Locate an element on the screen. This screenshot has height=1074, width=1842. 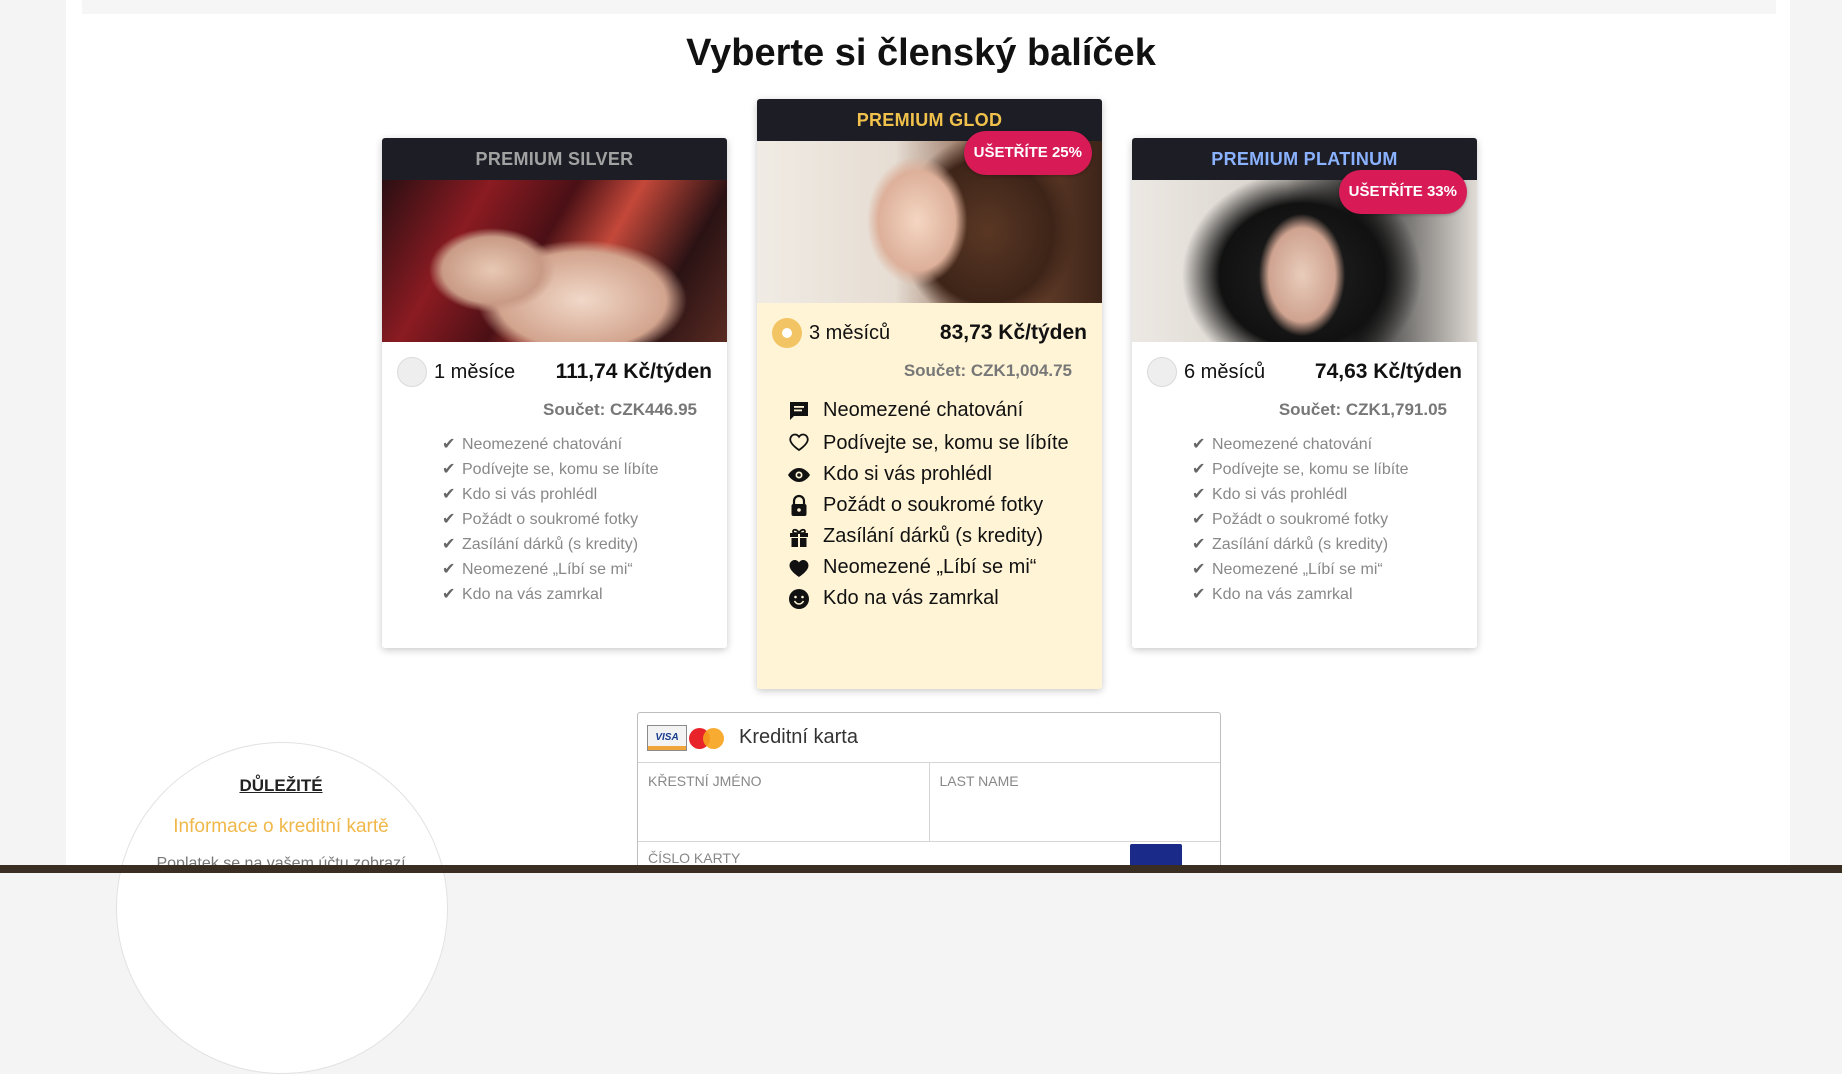
eye-icon is located at coordinates (799, 475).